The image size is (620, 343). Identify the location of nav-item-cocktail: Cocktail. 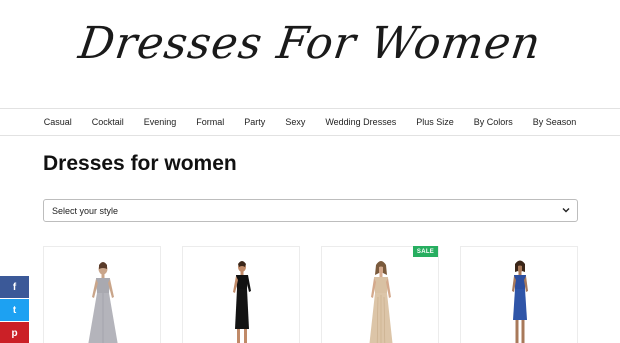
(108, 122).